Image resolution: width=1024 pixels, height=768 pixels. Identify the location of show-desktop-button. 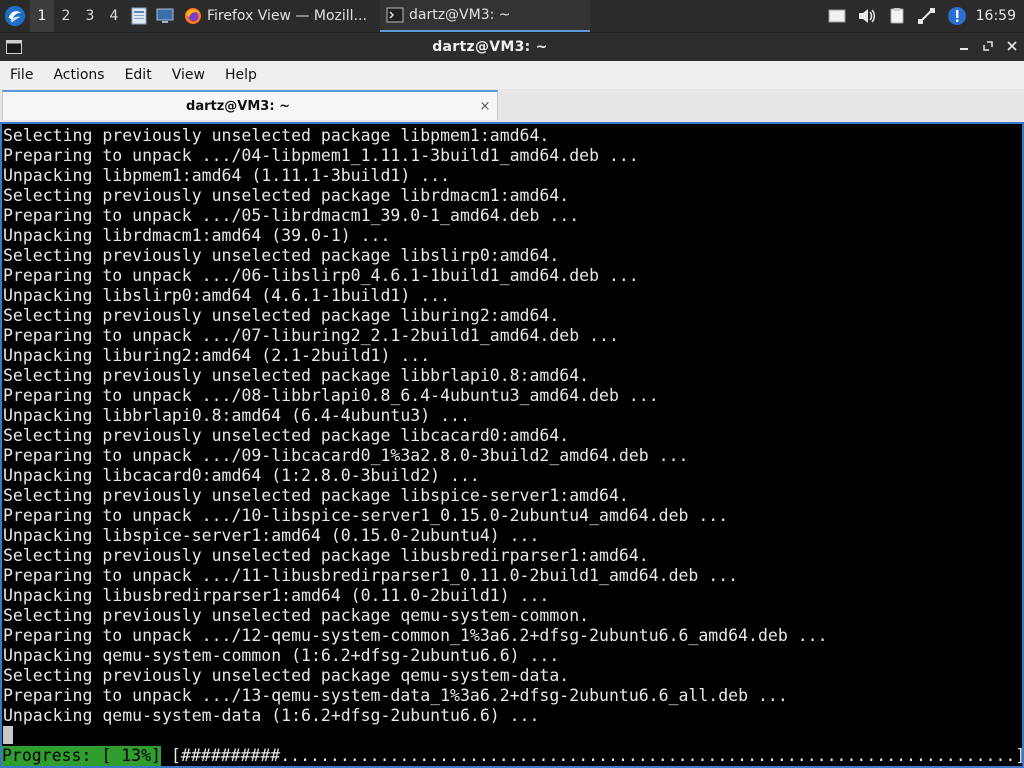
(165, 16).